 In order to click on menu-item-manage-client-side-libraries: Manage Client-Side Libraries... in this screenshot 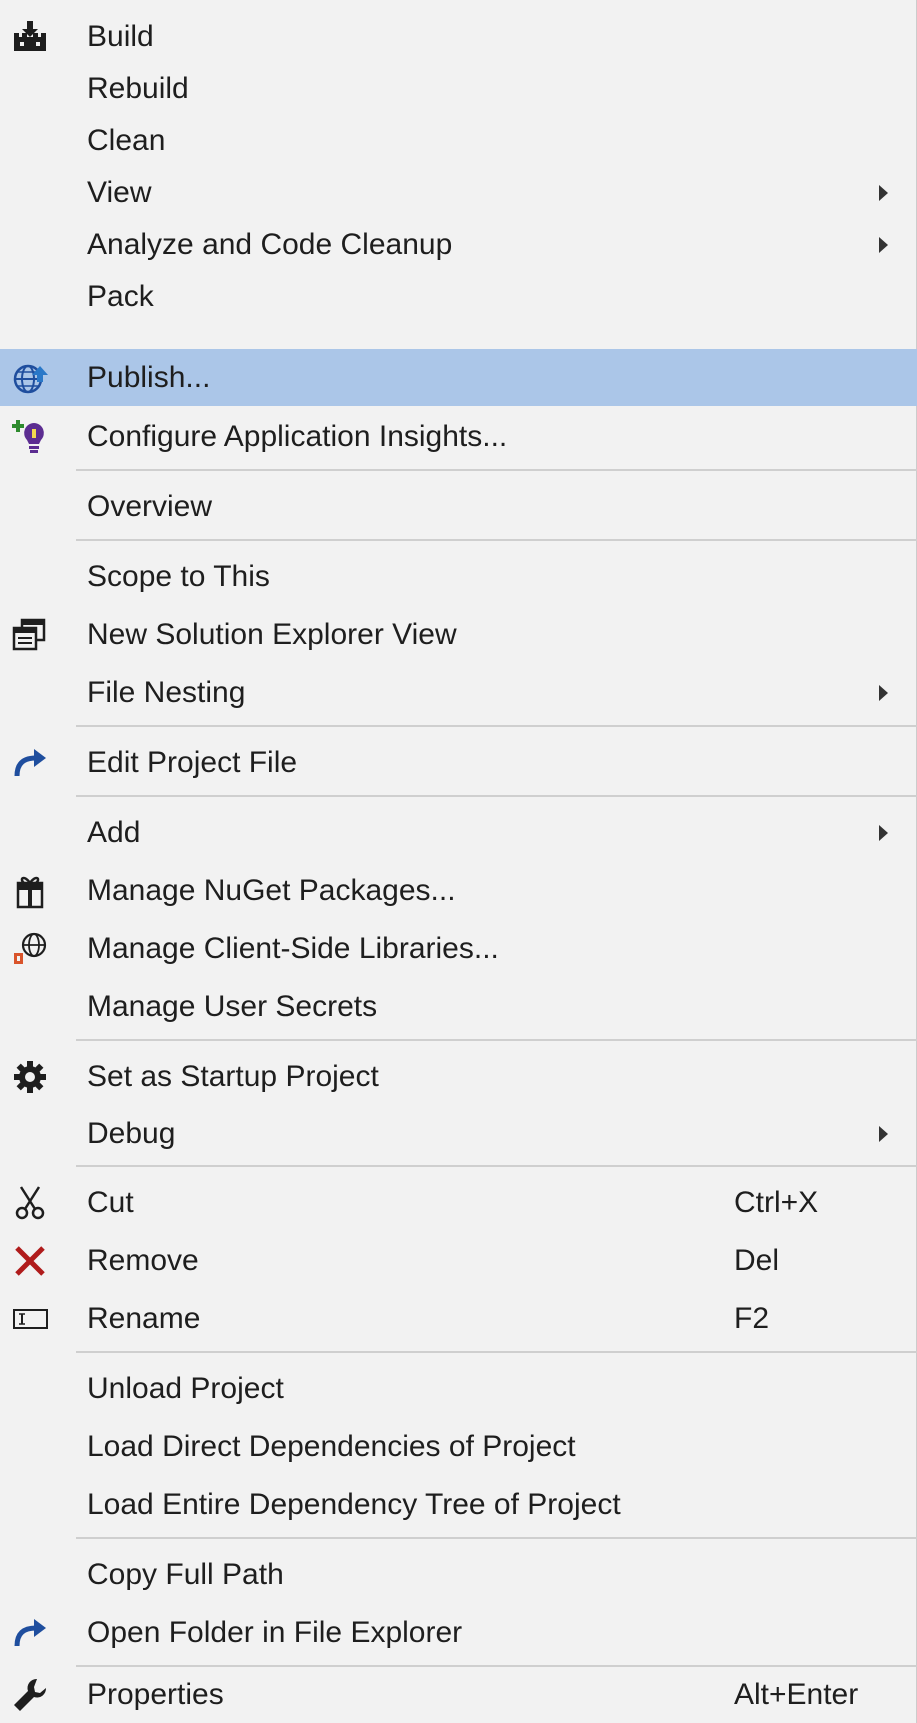, I will do `click(458, 948)`.